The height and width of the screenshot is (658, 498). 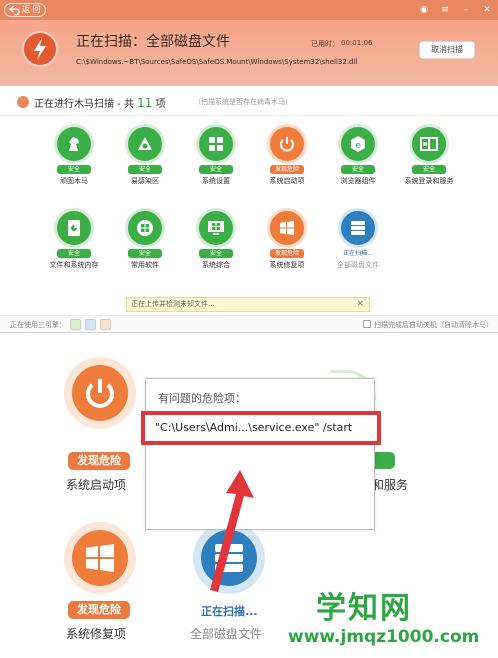 I want to click on auto-shutdown-label: 扫描完成后自动关机（自动清除木马）, so click(x=433, y=325).